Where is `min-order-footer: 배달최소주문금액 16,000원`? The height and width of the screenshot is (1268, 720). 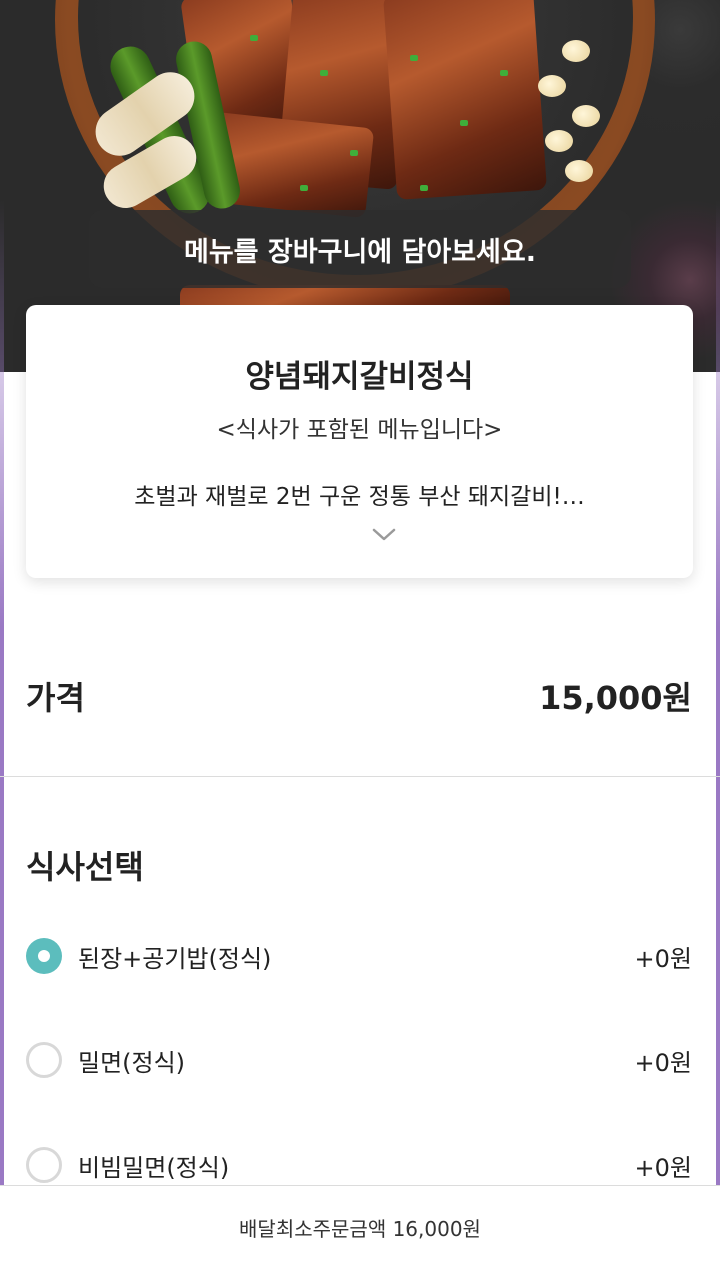 min-order-footer: 배달최소주문금액 16,000원 is located at coordinates (360, 1226).